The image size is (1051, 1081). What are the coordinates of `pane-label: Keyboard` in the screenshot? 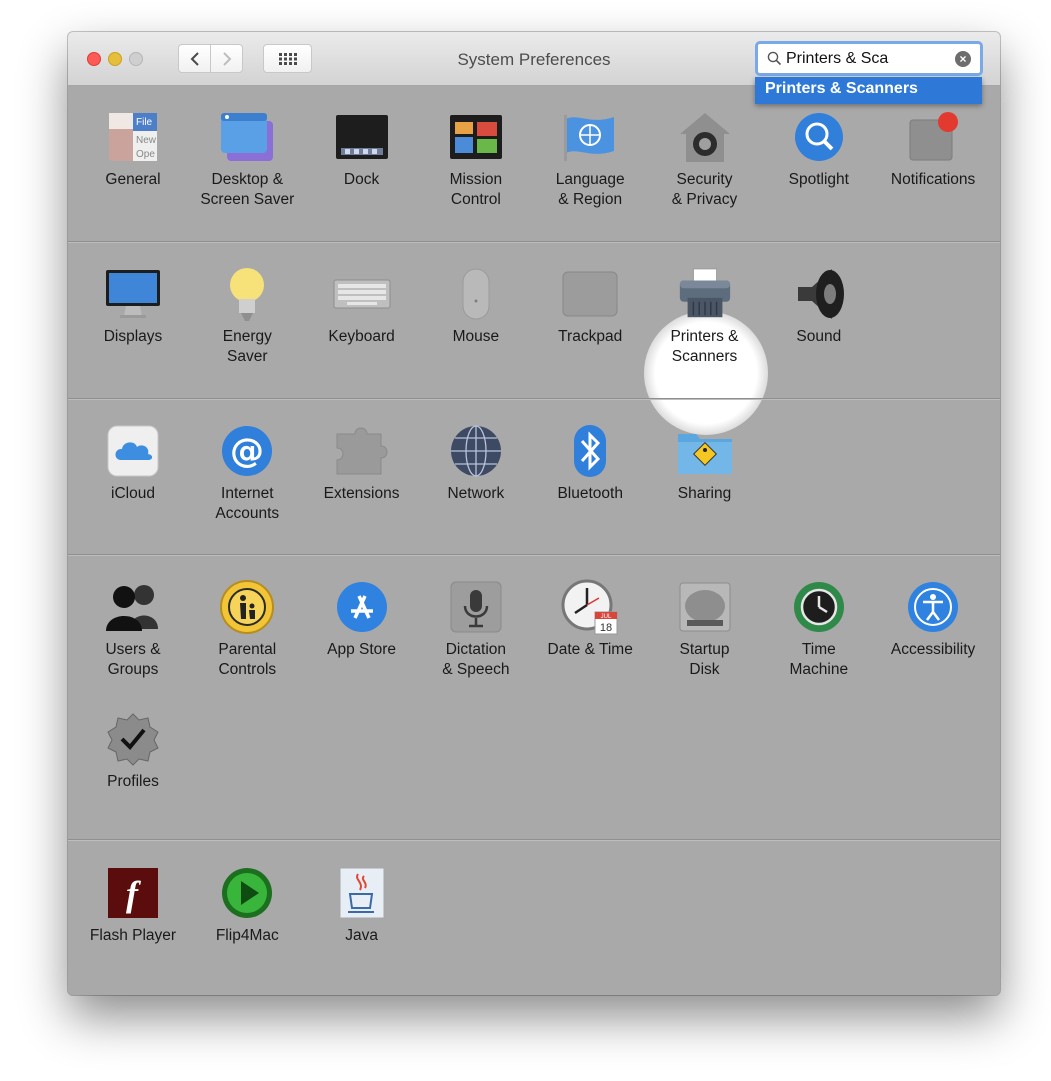 It's located at (361, 336).